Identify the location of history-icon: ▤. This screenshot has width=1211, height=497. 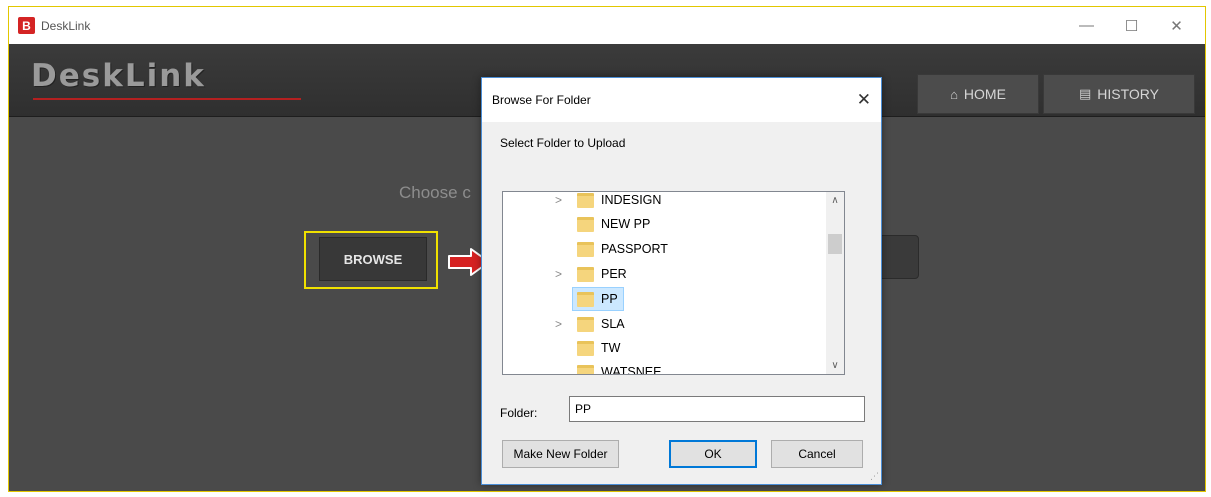
(1085, 93).